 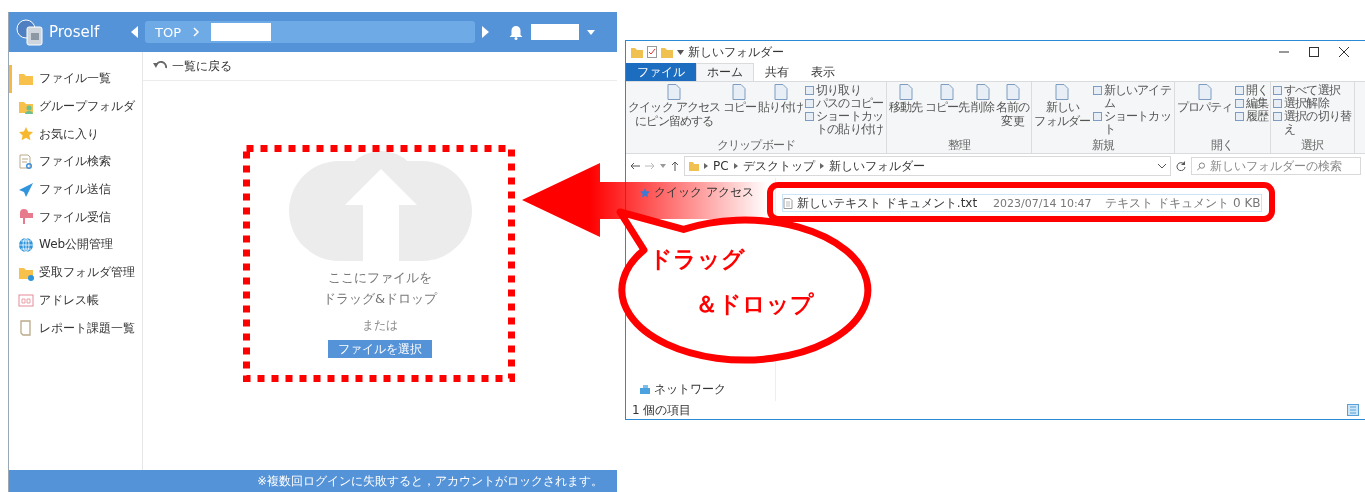 I want to click on address-segment: PC, so click(x=721, y=166).